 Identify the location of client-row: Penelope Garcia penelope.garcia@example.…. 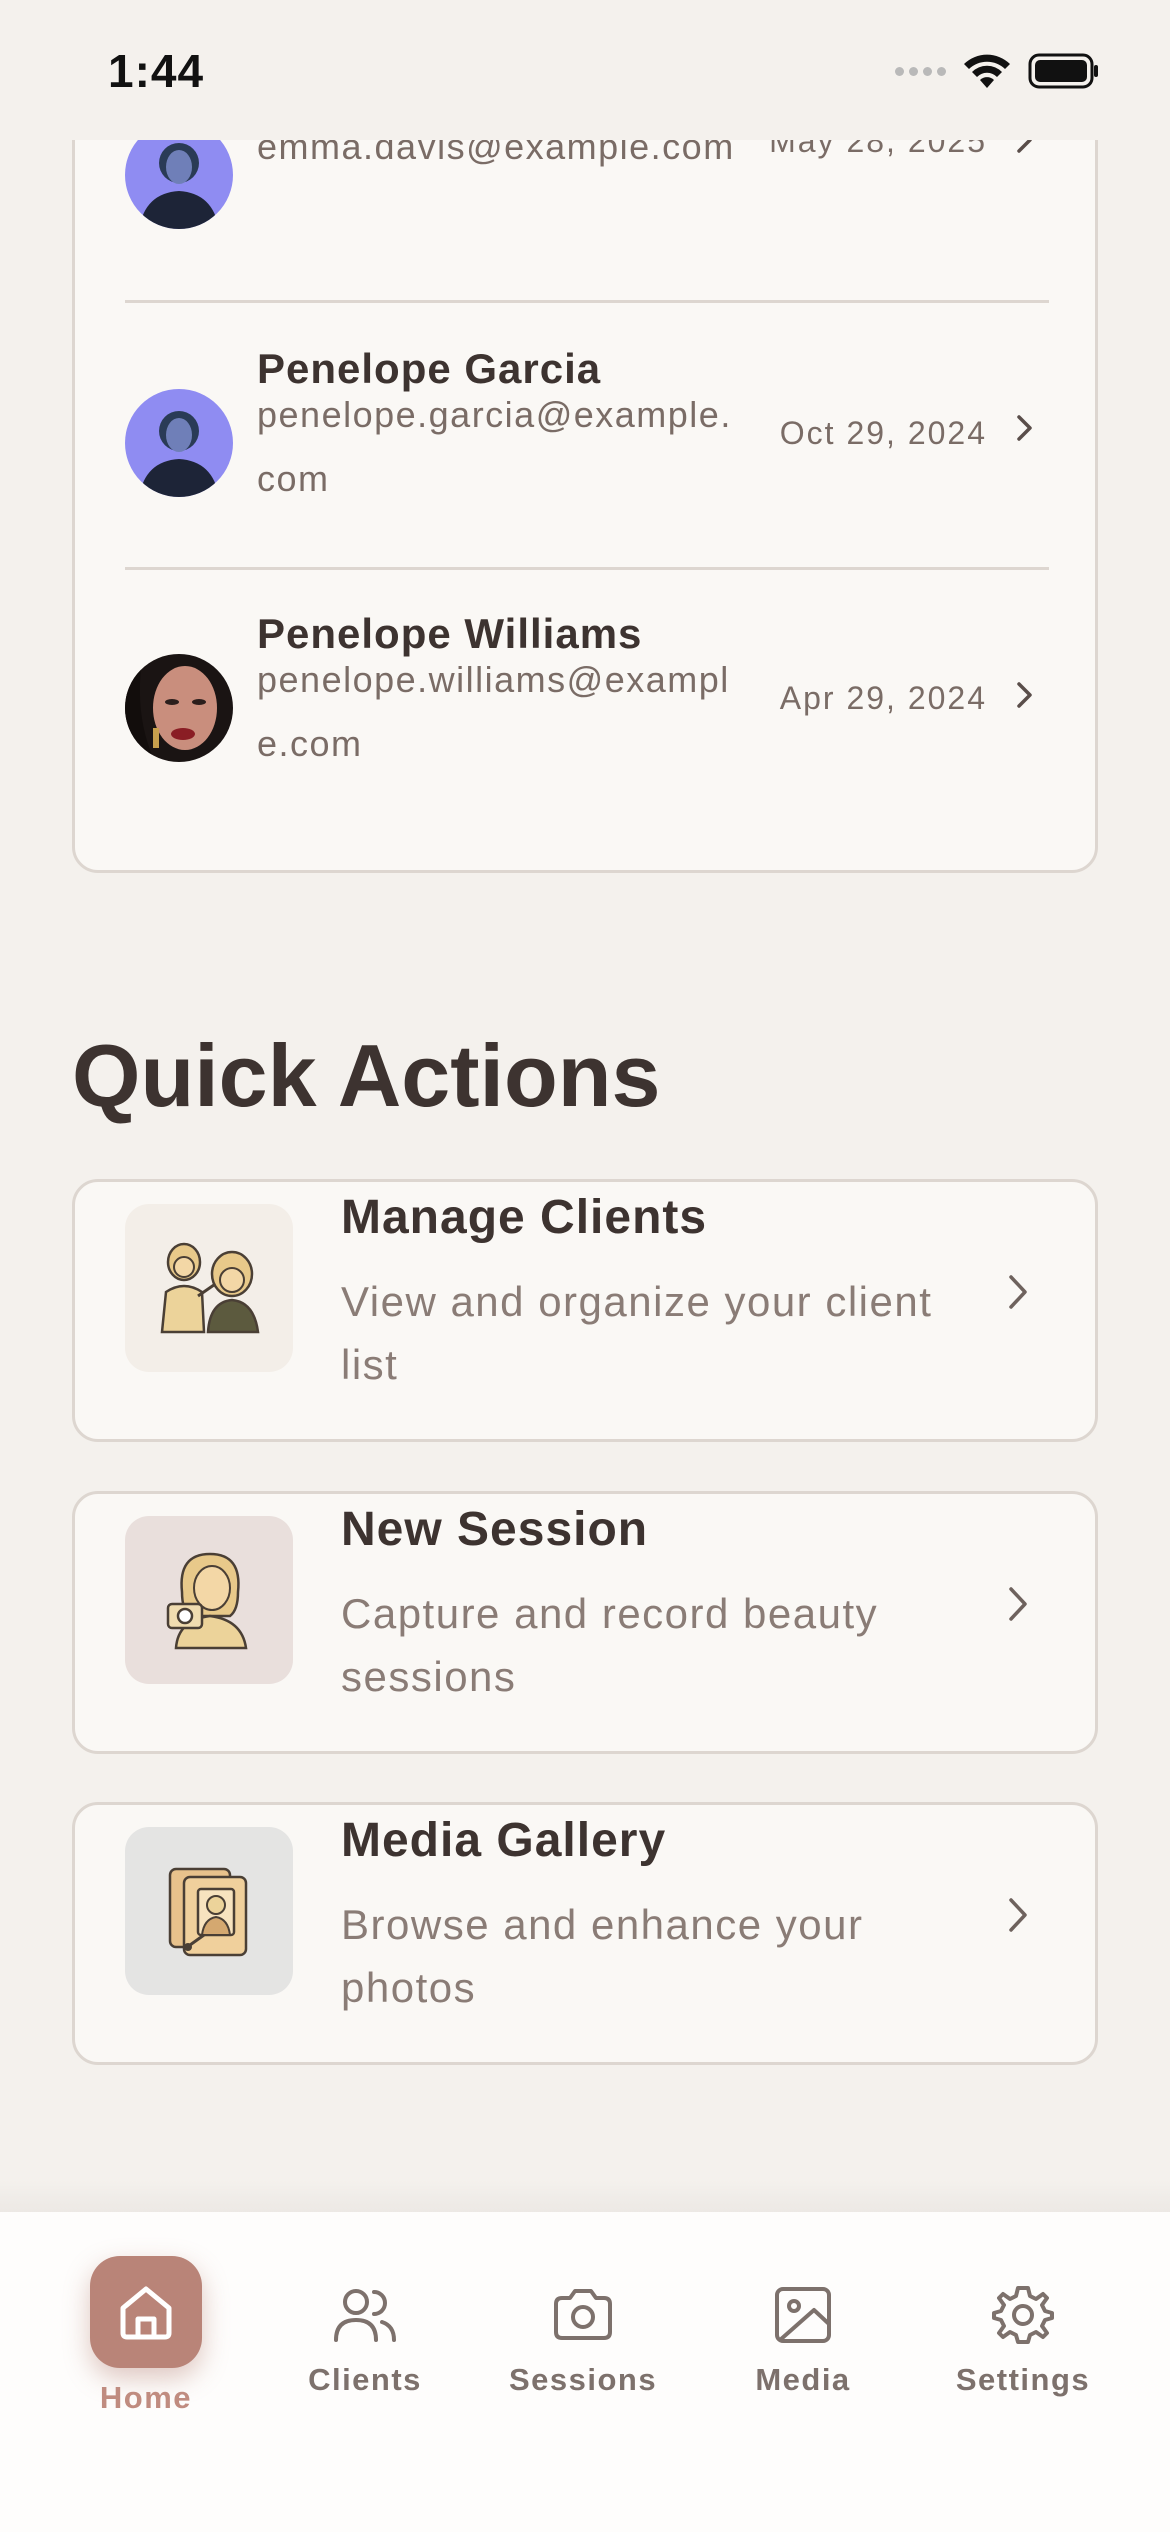
(585, 436).